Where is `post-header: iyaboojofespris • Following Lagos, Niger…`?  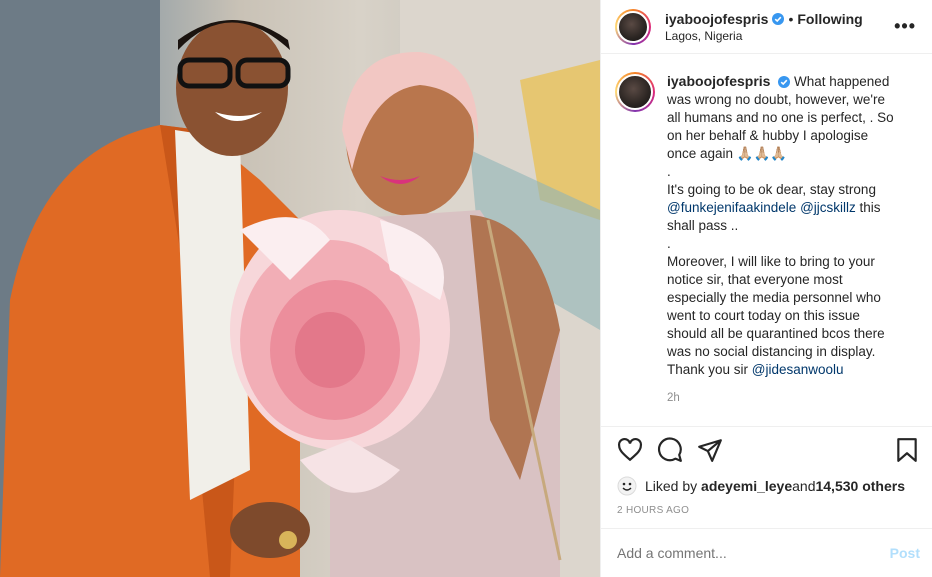
post-header: iyaboojofespris • Following Lagos, Niger… is located at coordinates (766, 27).